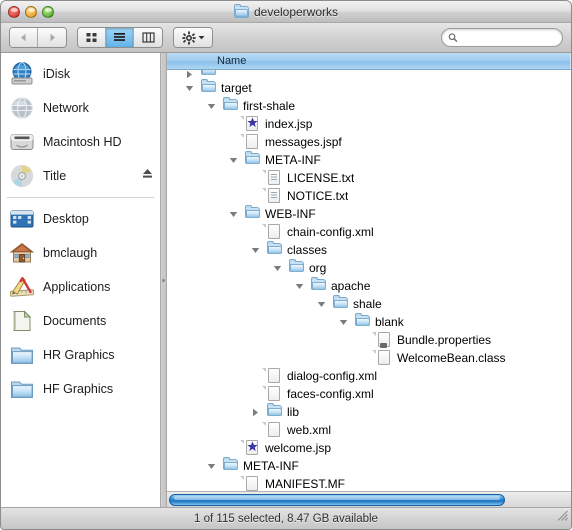 Image resolution: width=572 pixels, height=530 pixels. What do you see at coordinates (444, 340) in the screenshot?
I see `file-name-label: Bundle.properties` at bounding box center [444, 340].